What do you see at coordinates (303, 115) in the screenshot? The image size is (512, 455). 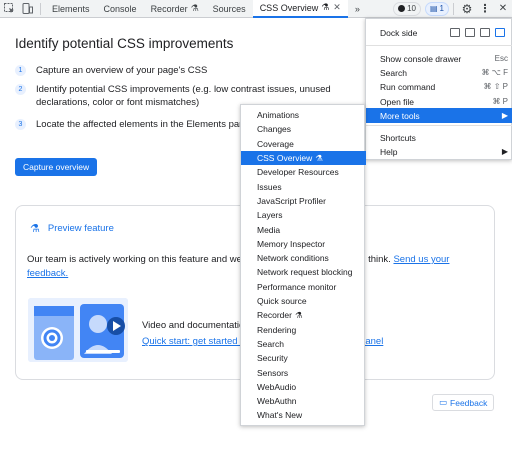 I see `more-tools-item-animations: Animations` at bounding box center [303, 115].